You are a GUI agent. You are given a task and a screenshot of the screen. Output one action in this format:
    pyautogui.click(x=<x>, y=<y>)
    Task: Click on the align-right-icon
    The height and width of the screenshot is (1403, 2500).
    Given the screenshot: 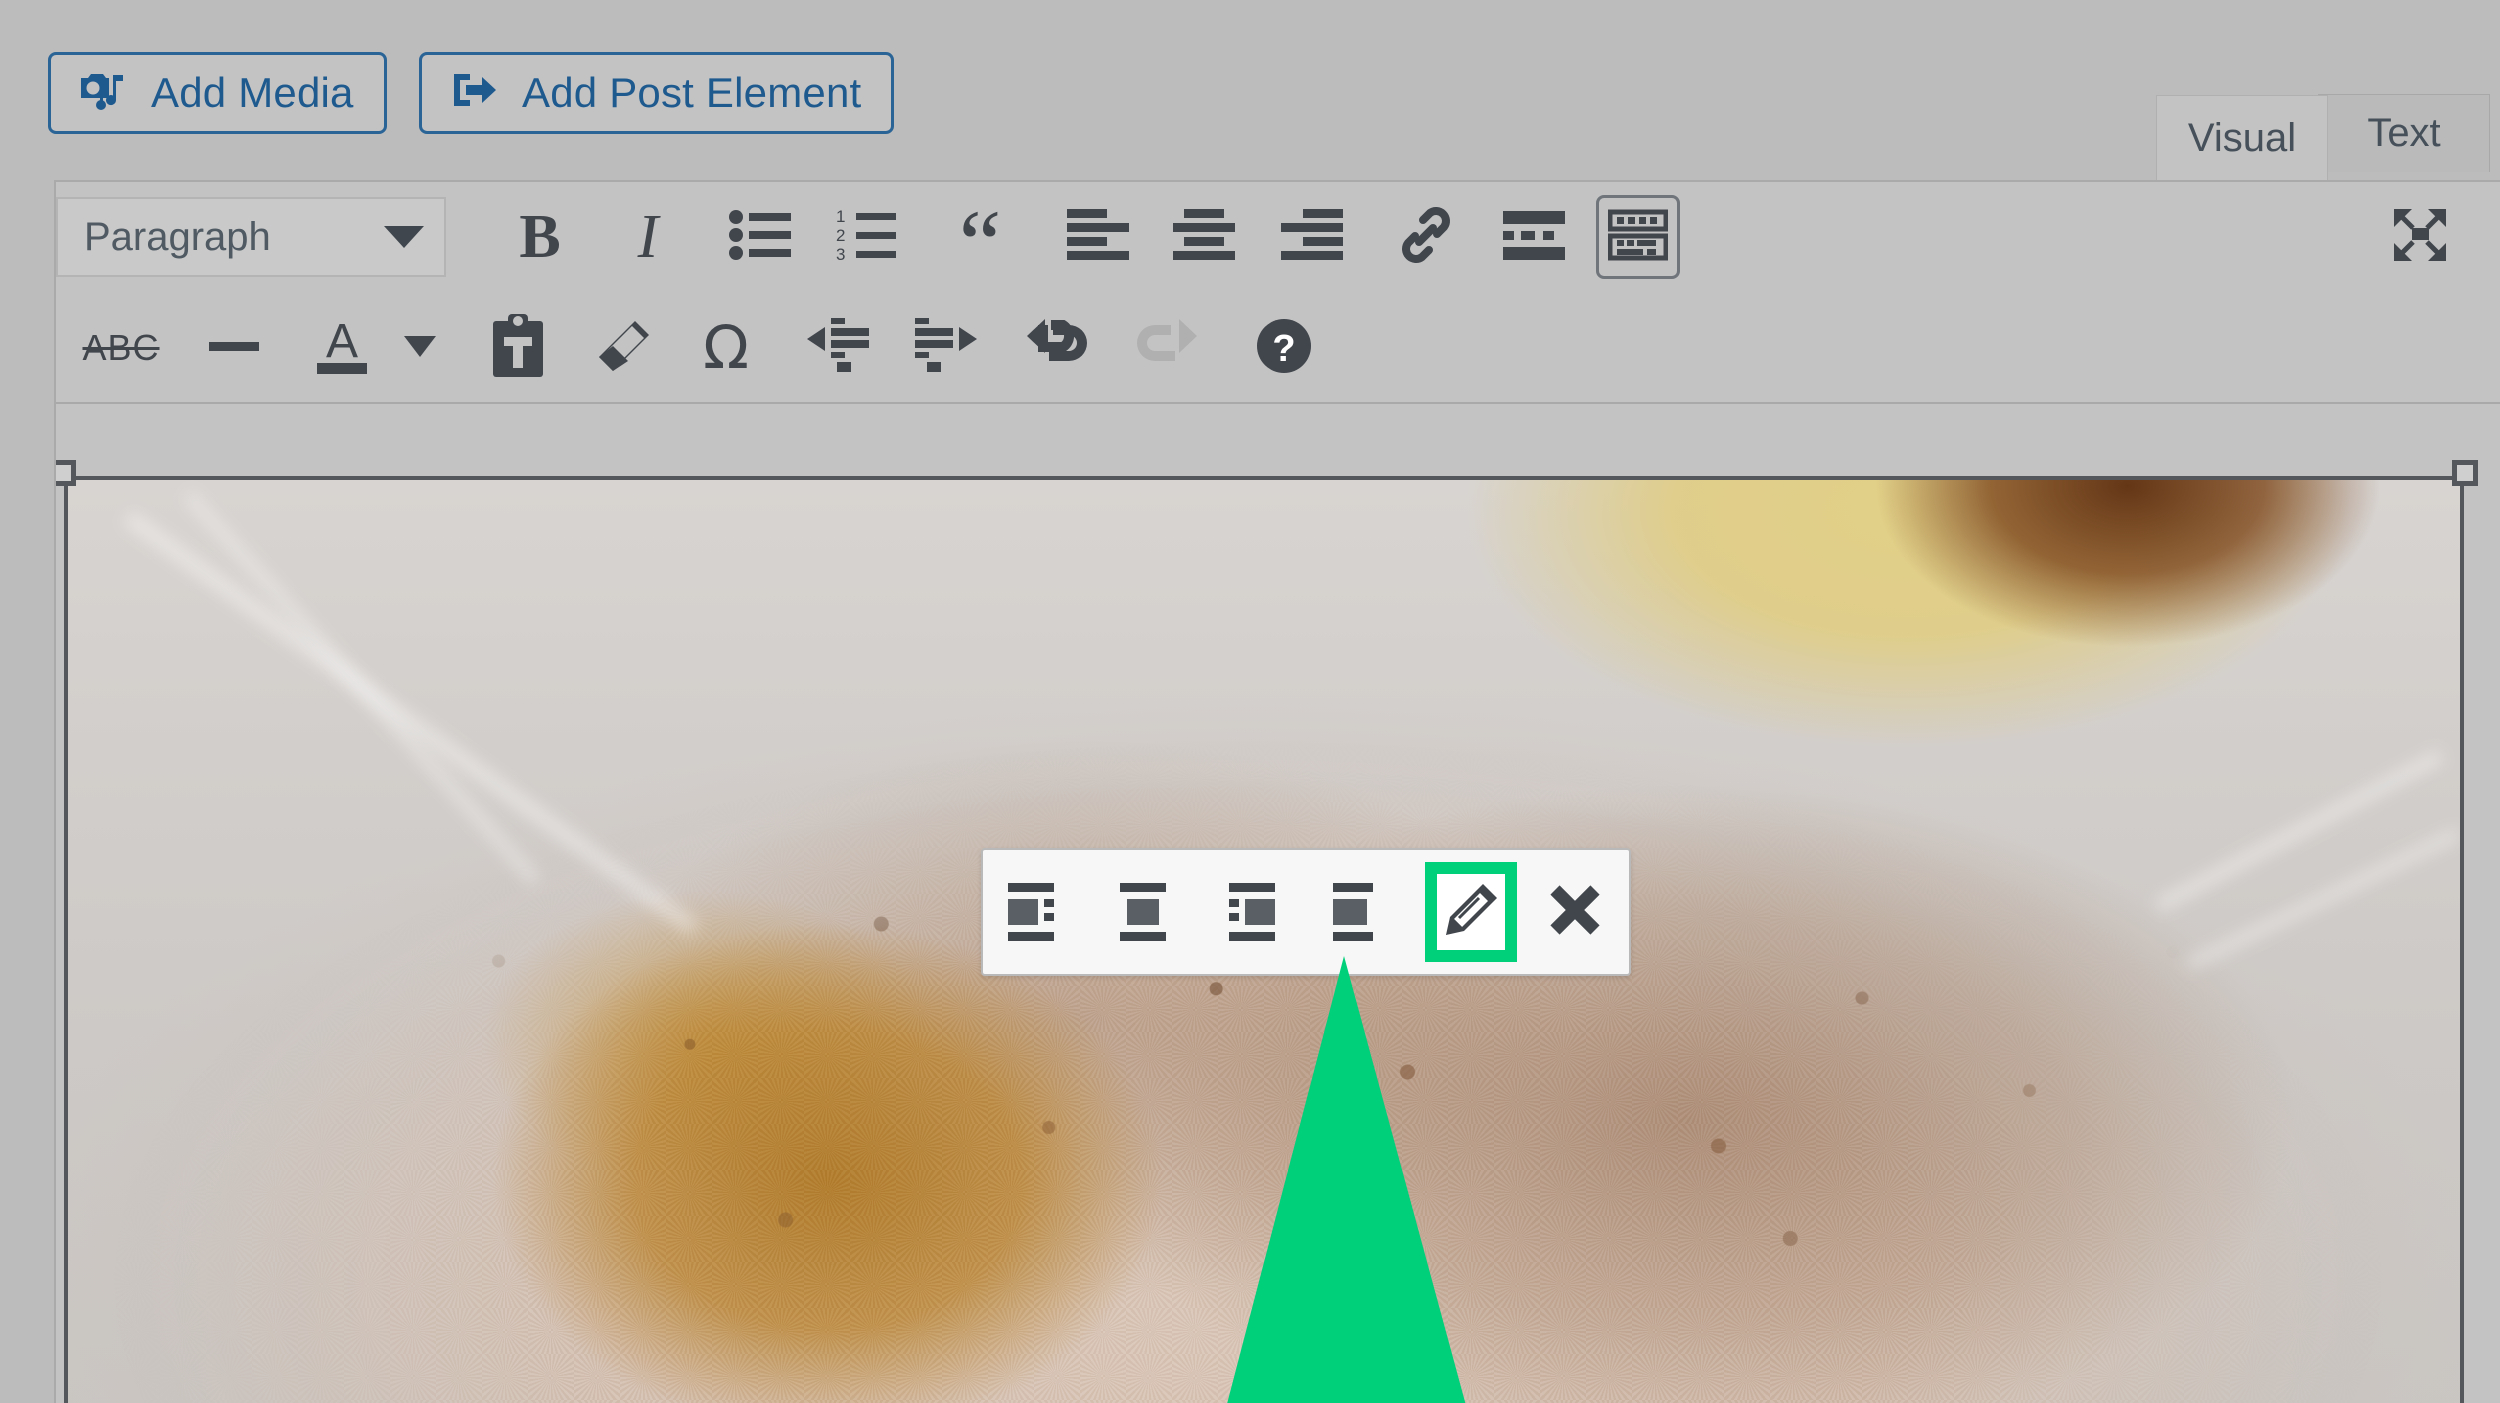 What is the action you would take?
    pyautogui.click(x=1312, y=237)
    